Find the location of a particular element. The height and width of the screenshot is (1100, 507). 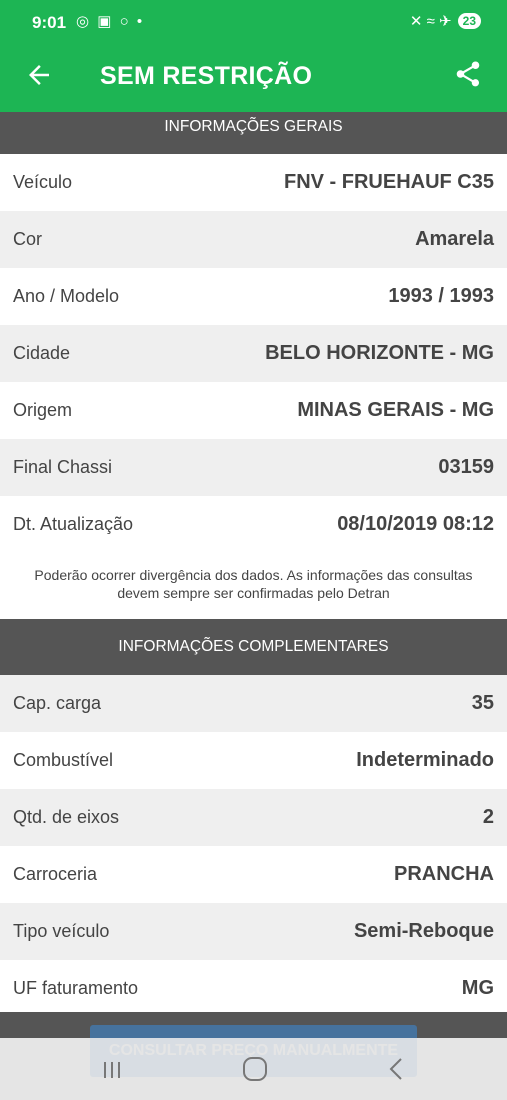

row-value: MG is located at coordinates (477, 988).